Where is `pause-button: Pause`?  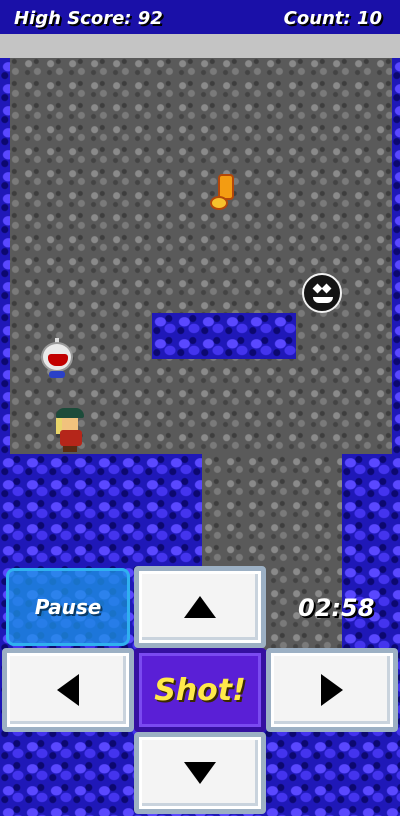
pause-button: Pause is located at coordinates (68, 607).